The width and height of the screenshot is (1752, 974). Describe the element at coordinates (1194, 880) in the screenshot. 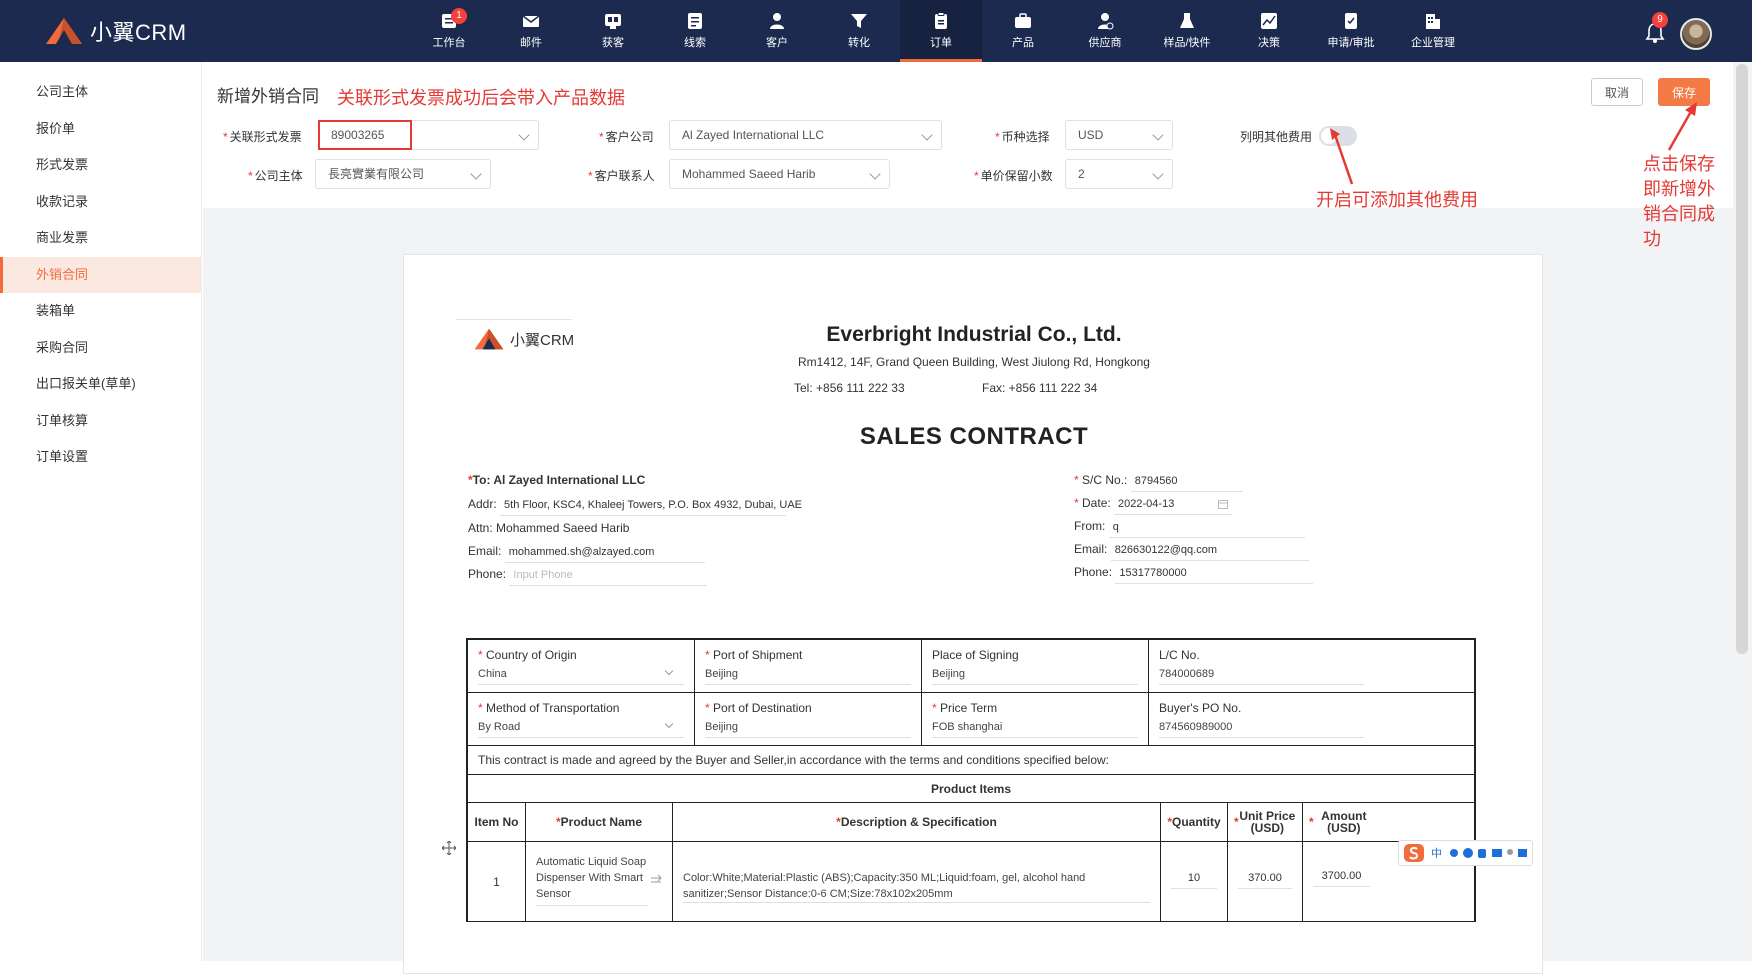

I see `quantity-field: 10` at that location.